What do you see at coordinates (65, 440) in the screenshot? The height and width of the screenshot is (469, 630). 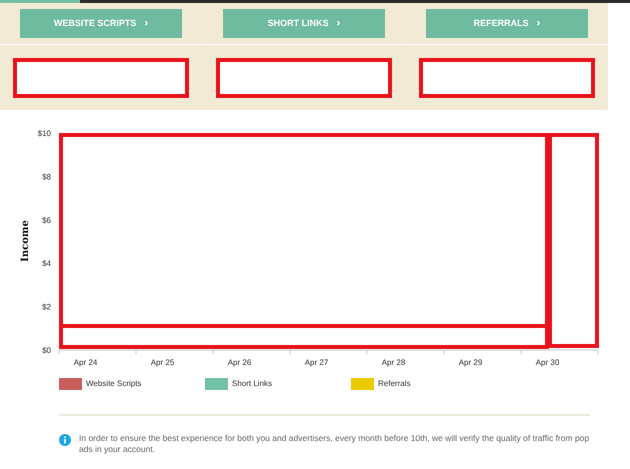 I see `info-icon` at bounding box center [65, 440].